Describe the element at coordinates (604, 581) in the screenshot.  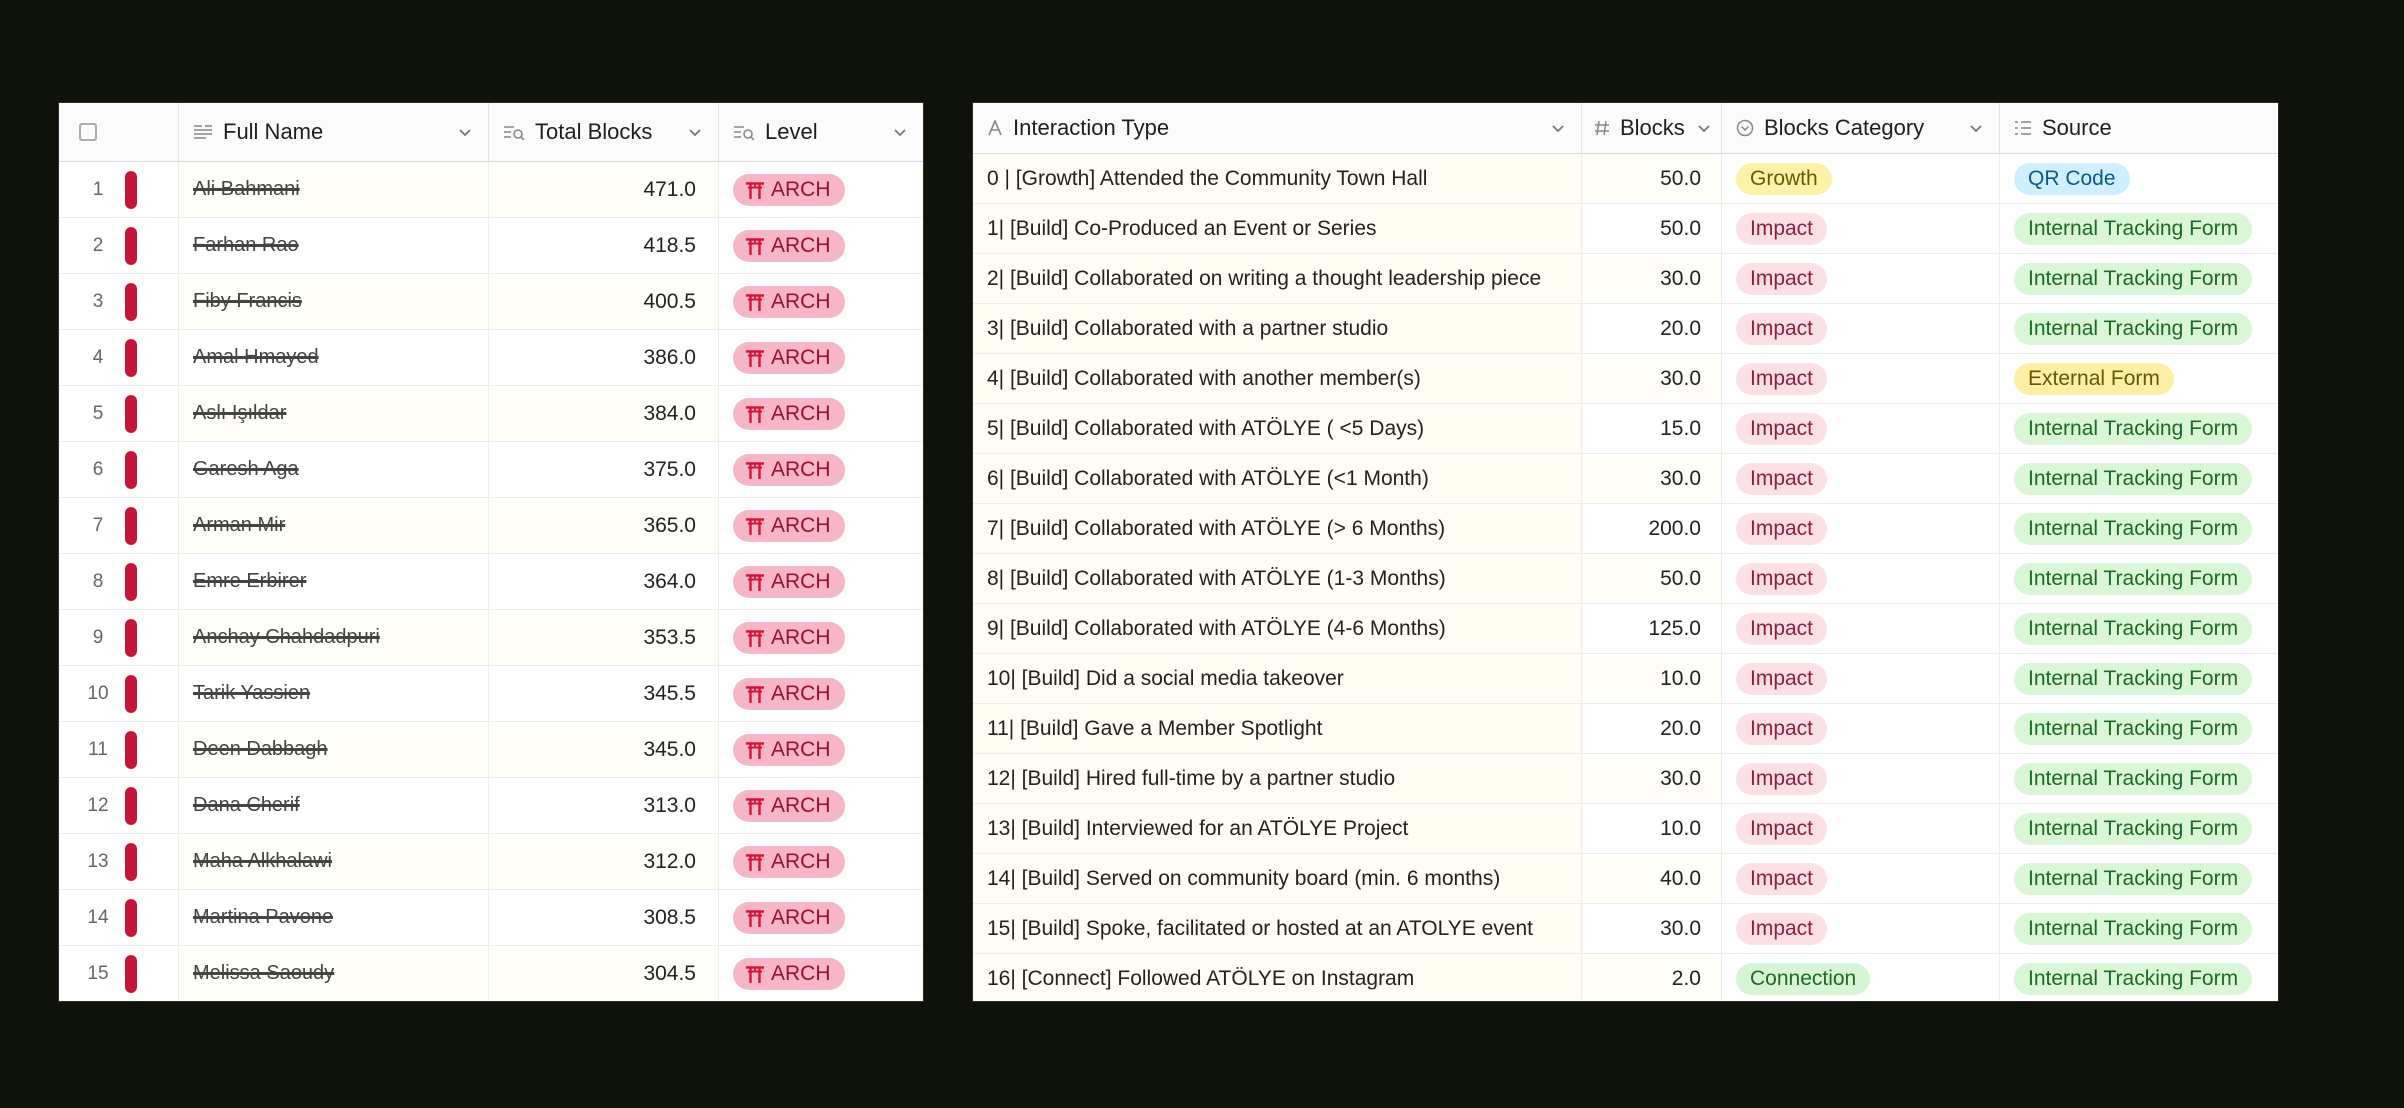
I see `total-blocks-cell: 364.0` at that location.